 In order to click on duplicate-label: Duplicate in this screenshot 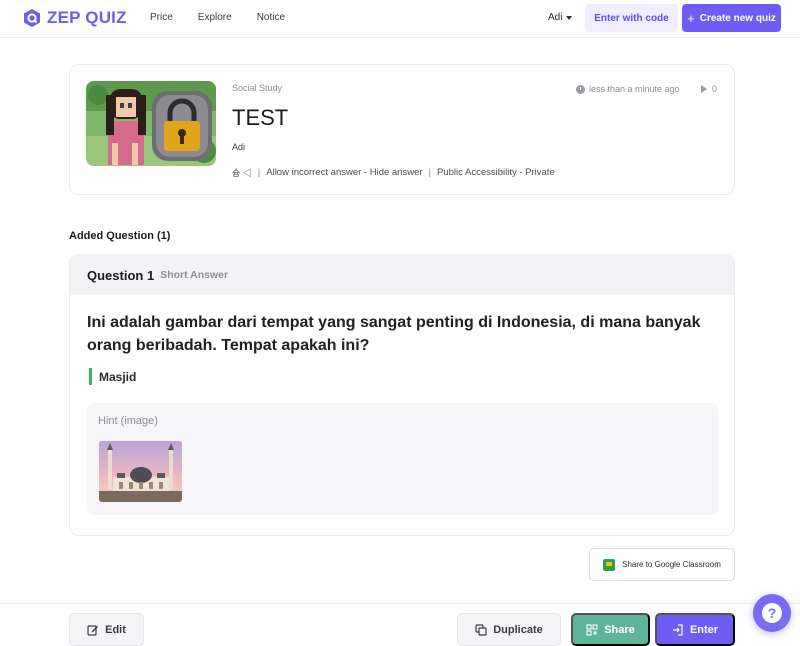, I will do `click(518, 629)`.